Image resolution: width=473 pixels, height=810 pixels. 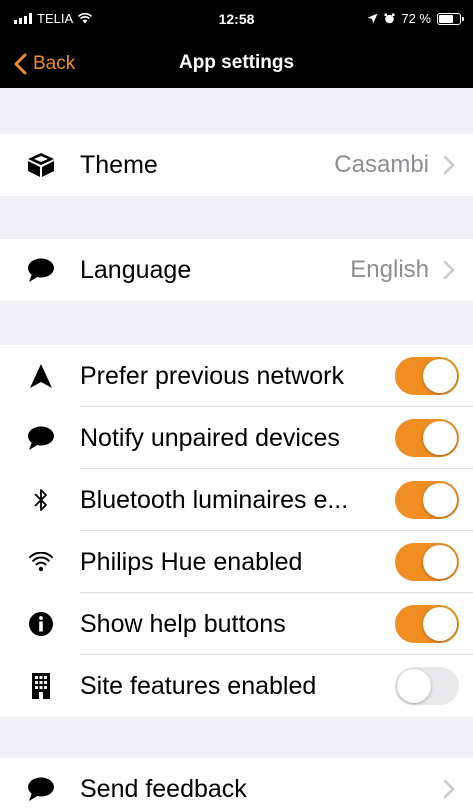 What do you see at coordinates (236, 20) in the screenshot?
I see `status-bar: TELIA 12:58 72 %` at bounding box center [236, 20].